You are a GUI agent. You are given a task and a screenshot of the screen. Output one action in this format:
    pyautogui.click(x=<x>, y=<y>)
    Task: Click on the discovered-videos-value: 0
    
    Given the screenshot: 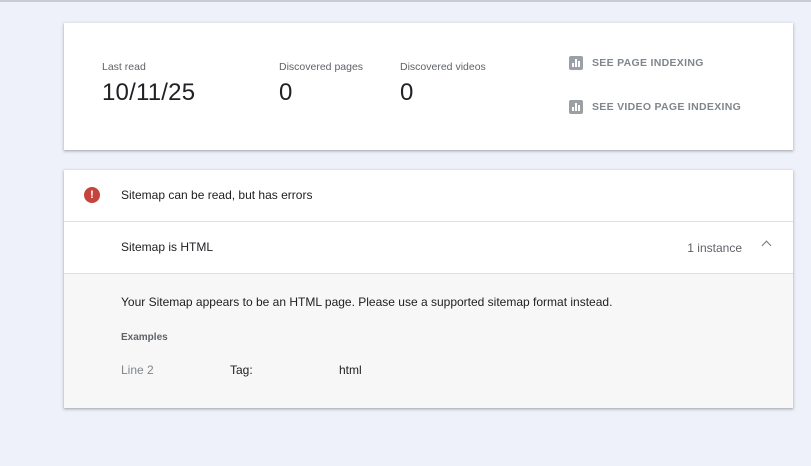 What is the action you would take?
    pyautogui.click(x=407, y=92)
    